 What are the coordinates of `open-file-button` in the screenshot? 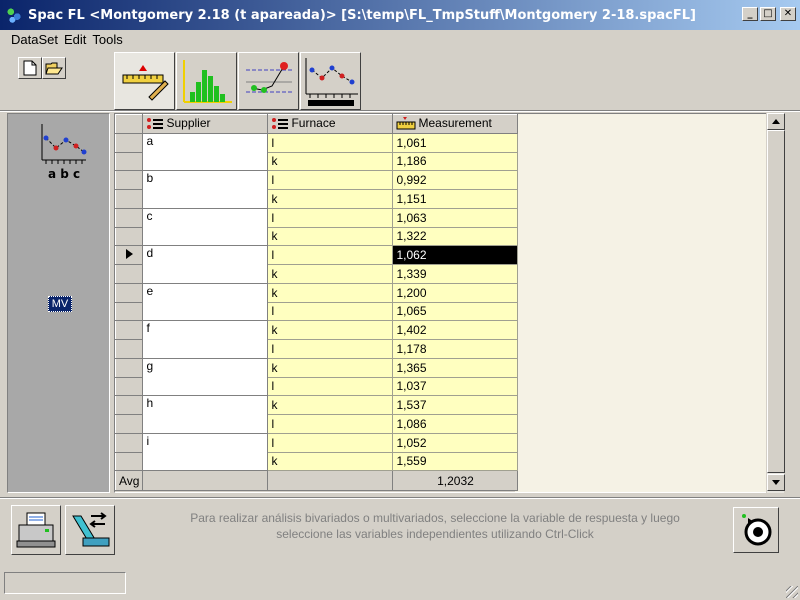 It's located at (54, 68).